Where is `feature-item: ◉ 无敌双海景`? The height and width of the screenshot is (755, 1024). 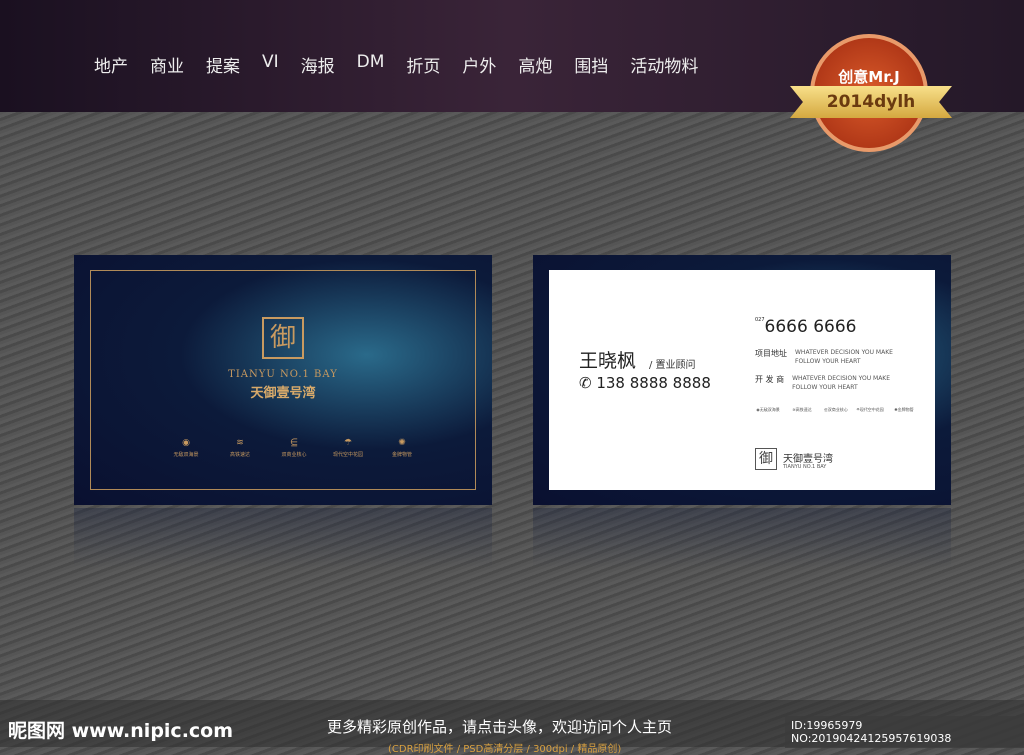 feature-item: ◉ 无敌双海景 is located at coordinates (186, 448).